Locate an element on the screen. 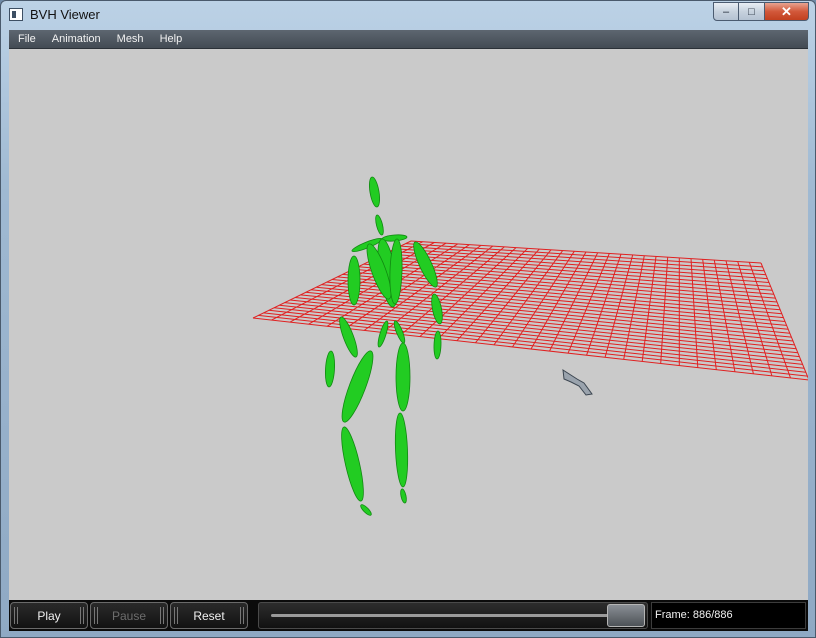  maximize-button: □ is located at coordinates (752, 11).